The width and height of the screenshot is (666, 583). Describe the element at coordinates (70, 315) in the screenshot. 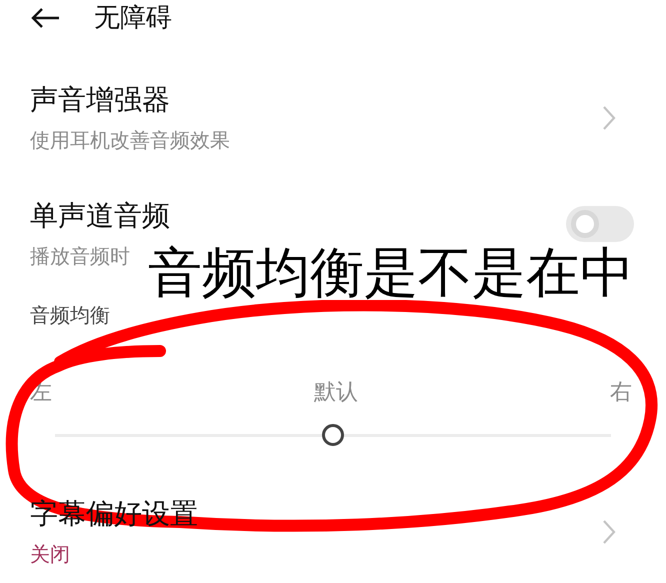

I see `section-label: 音频均衡` at that location.